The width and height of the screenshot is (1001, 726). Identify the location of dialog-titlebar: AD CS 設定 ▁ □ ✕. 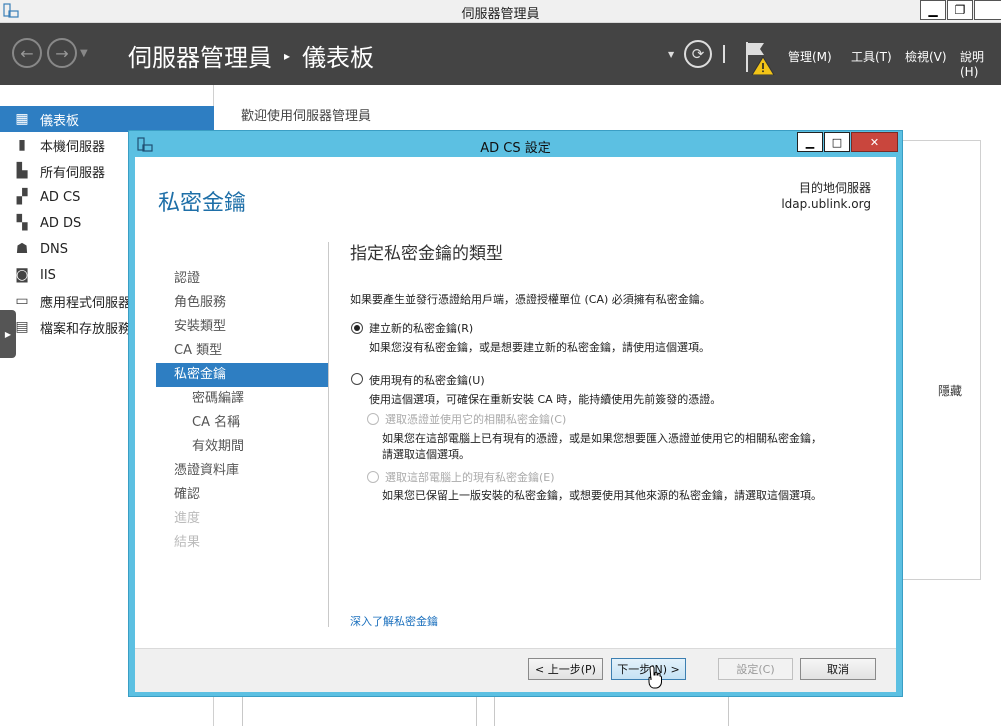
(515, 144).